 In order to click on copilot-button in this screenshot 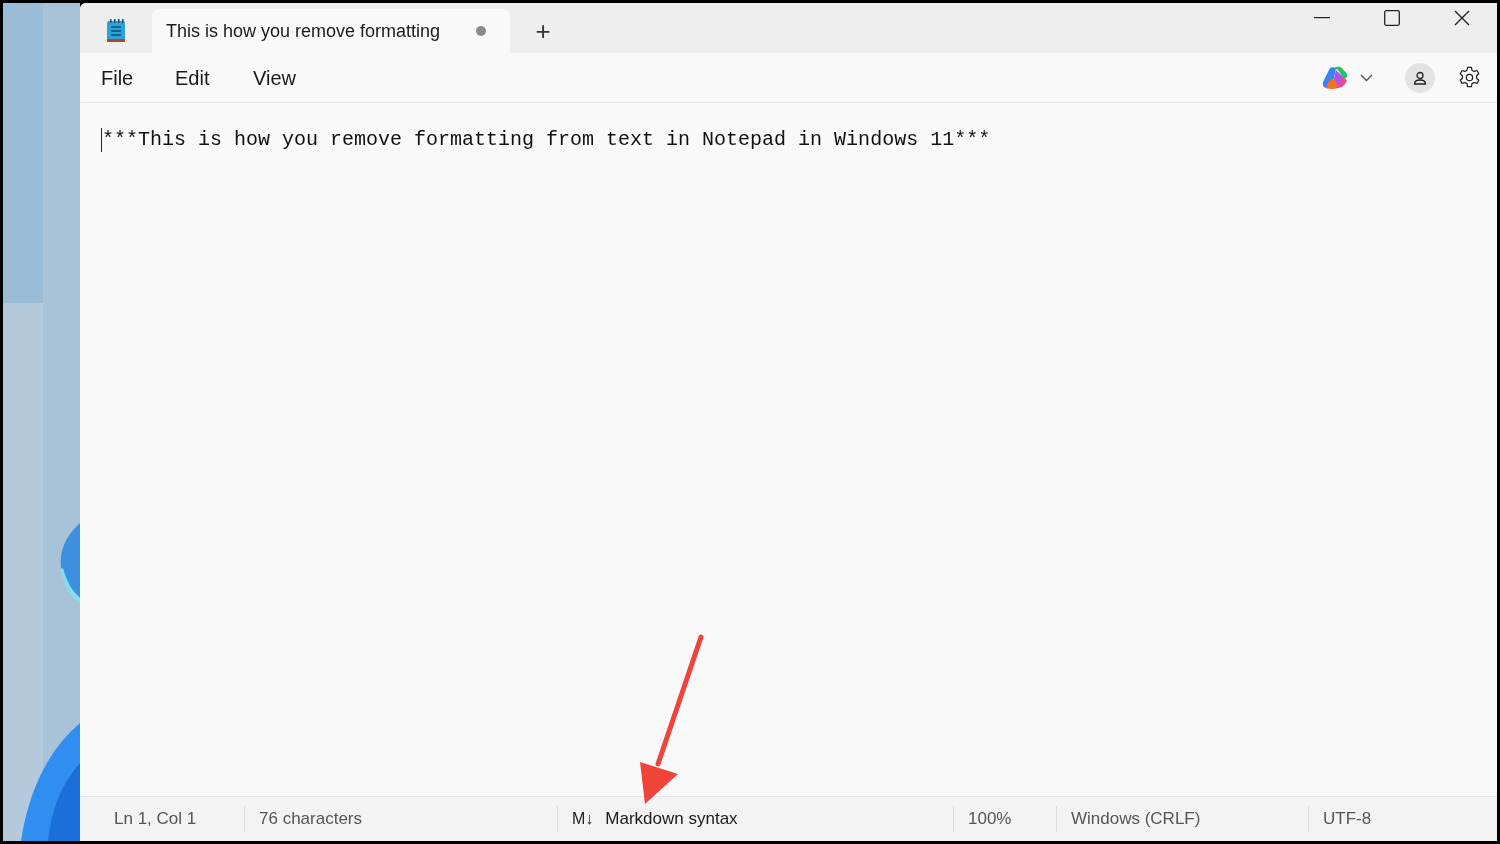, I will do `click(1347, 77)`.